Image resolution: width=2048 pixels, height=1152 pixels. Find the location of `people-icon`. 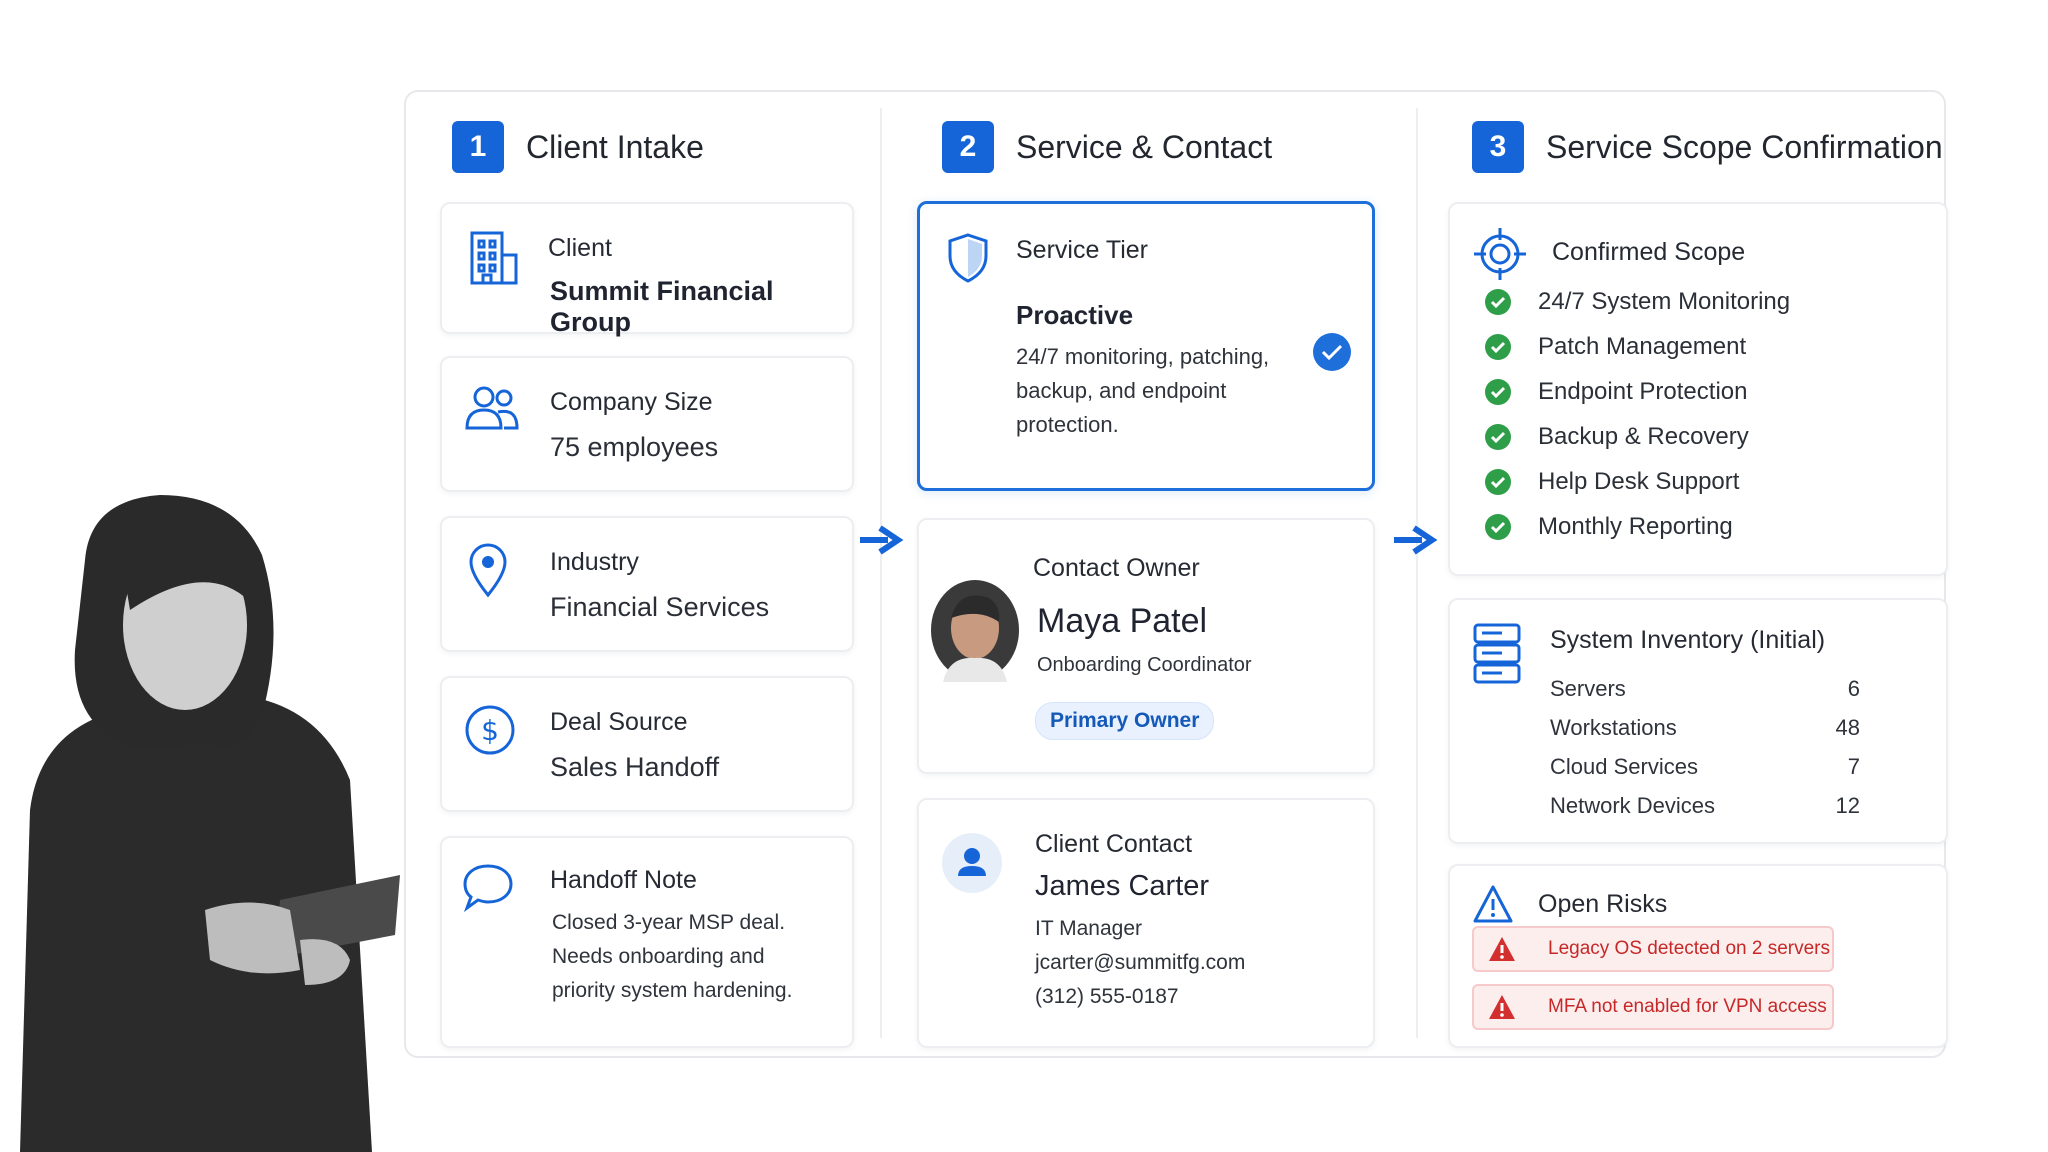

people-icon is located at coordinates (492, 408).